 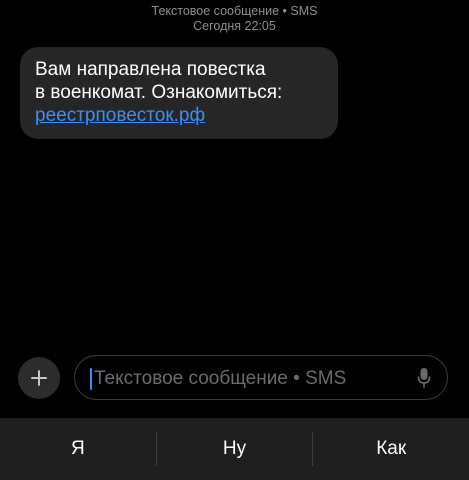 I want to click on conversation-type-label: Текстовое сообщение • SMS, so click(x=234, y=11).